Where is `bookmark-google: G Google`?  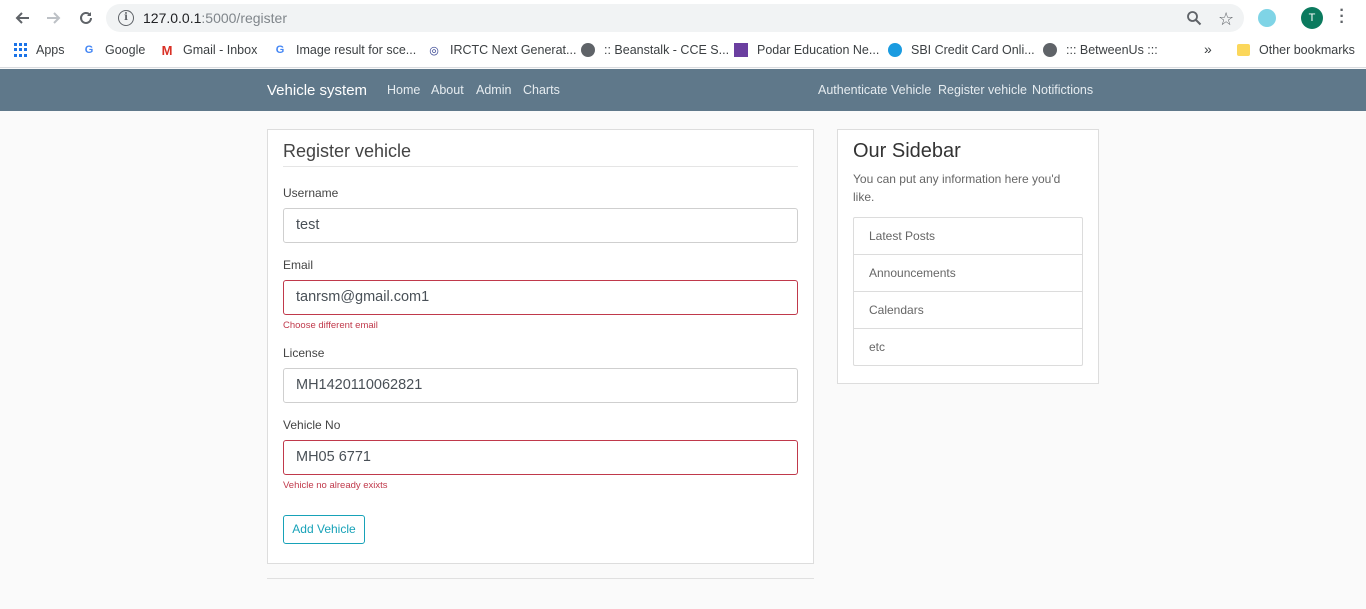 bookmark-google: G Google is located at coordinates (114, 50).